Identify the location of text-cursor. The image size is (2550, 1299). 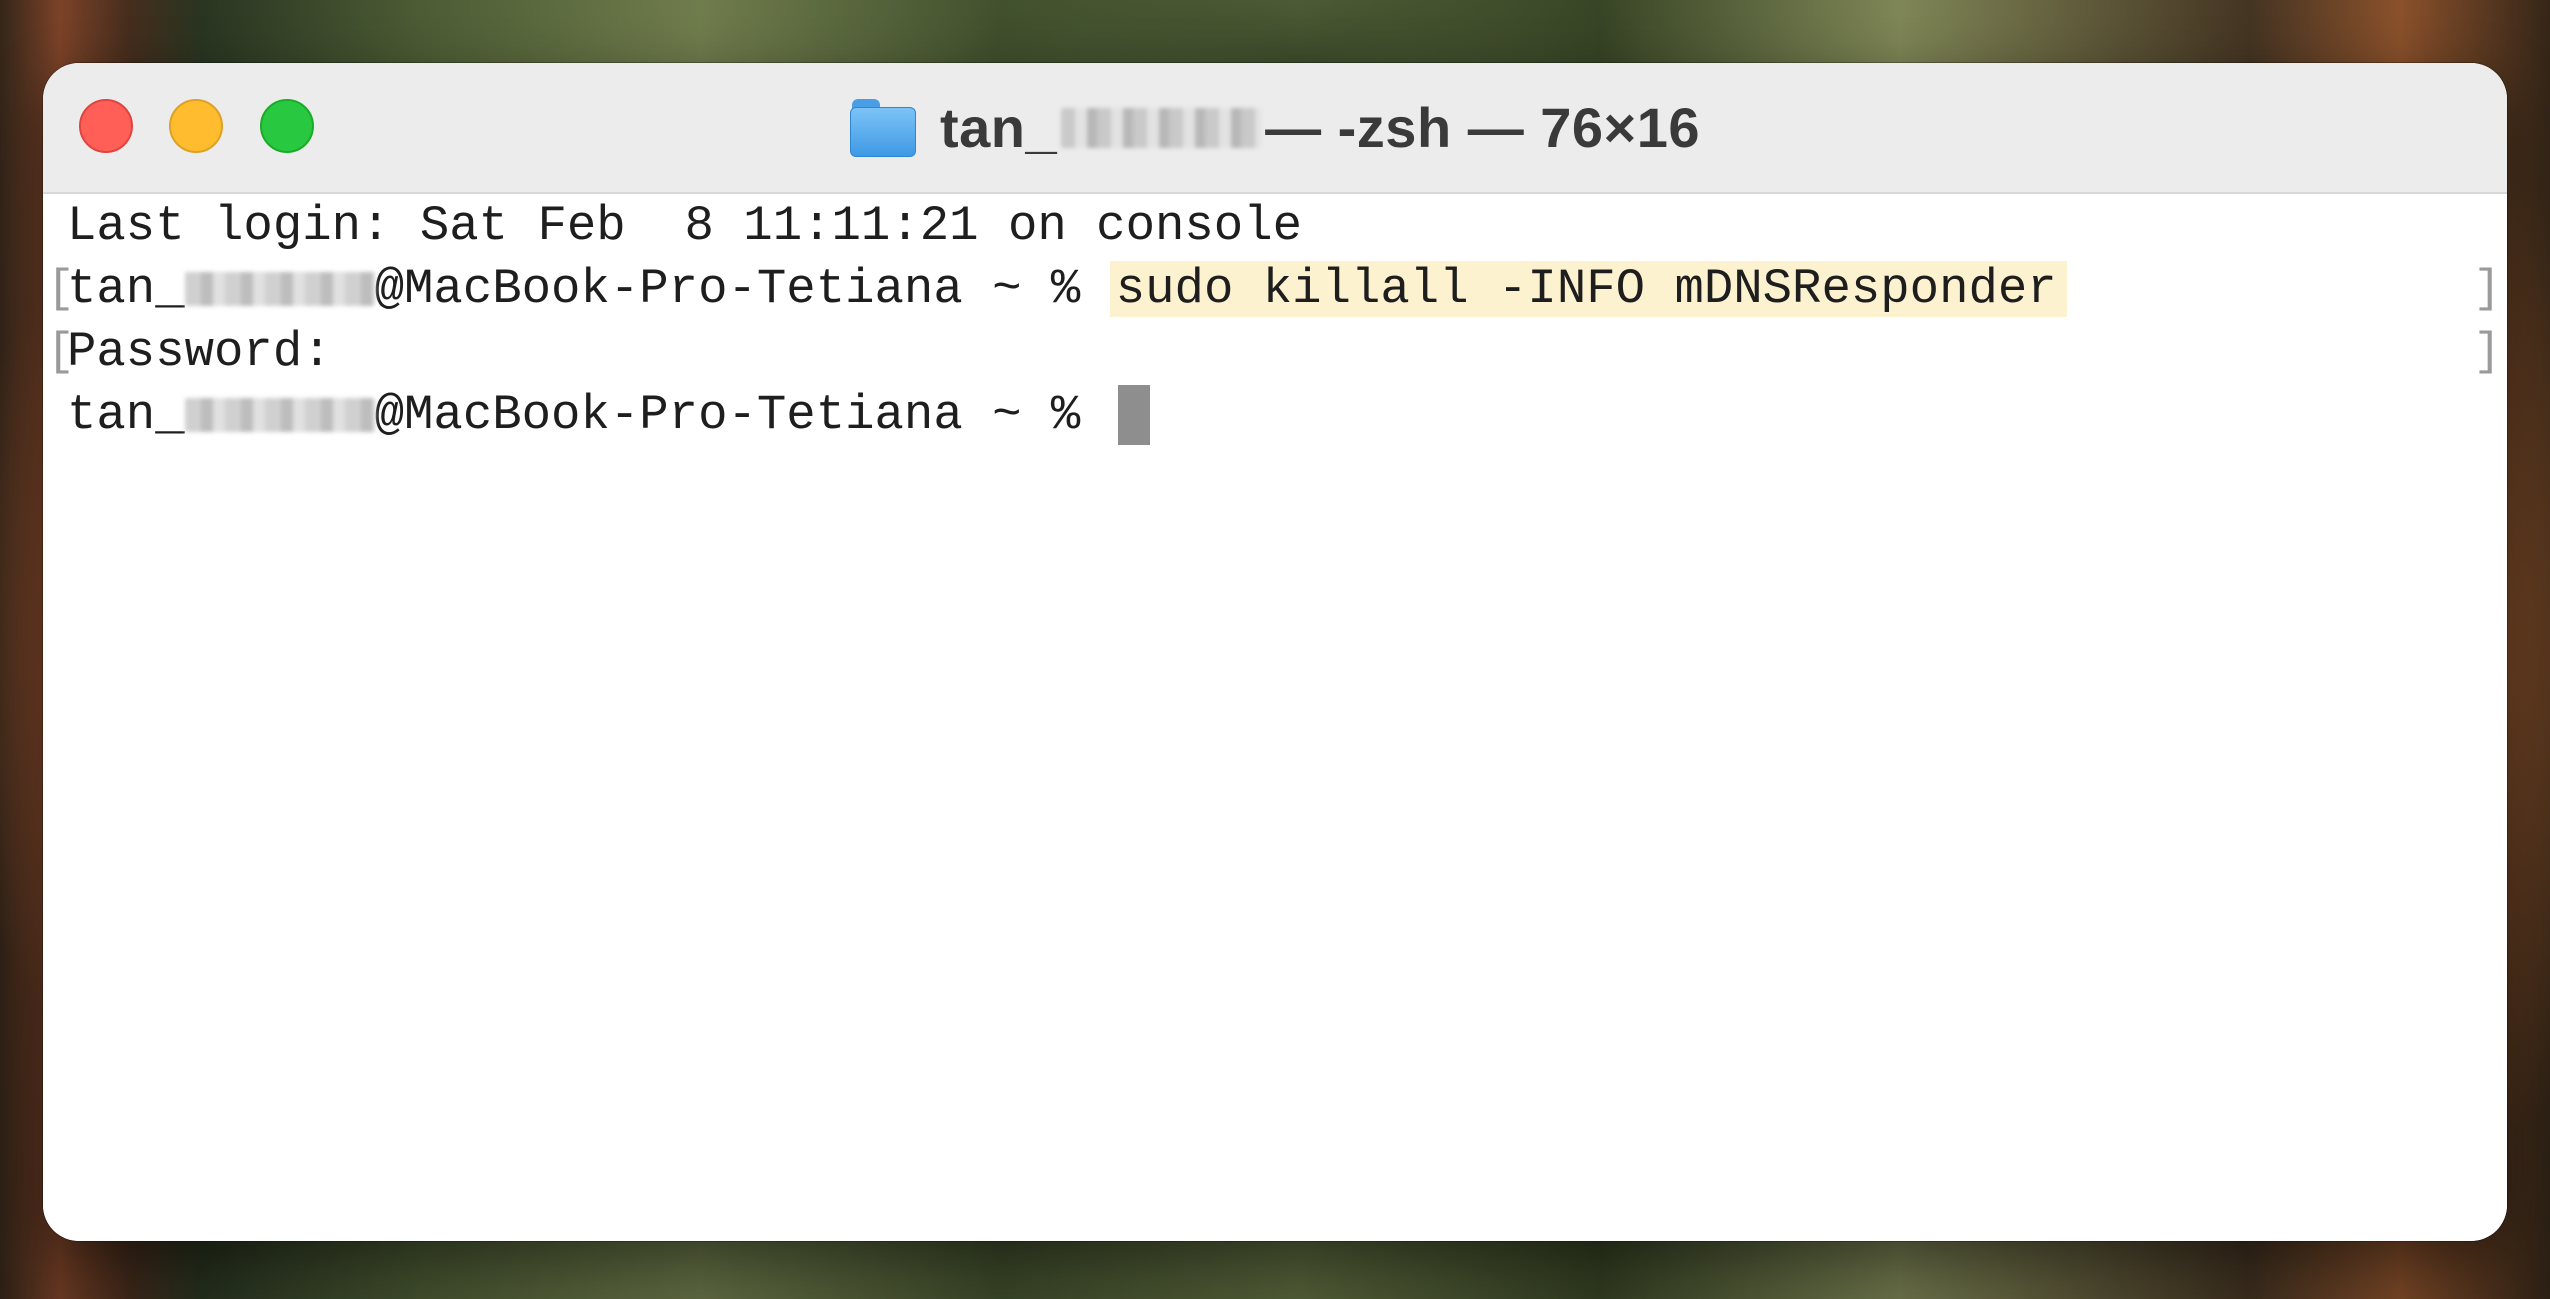
(1133, 415).